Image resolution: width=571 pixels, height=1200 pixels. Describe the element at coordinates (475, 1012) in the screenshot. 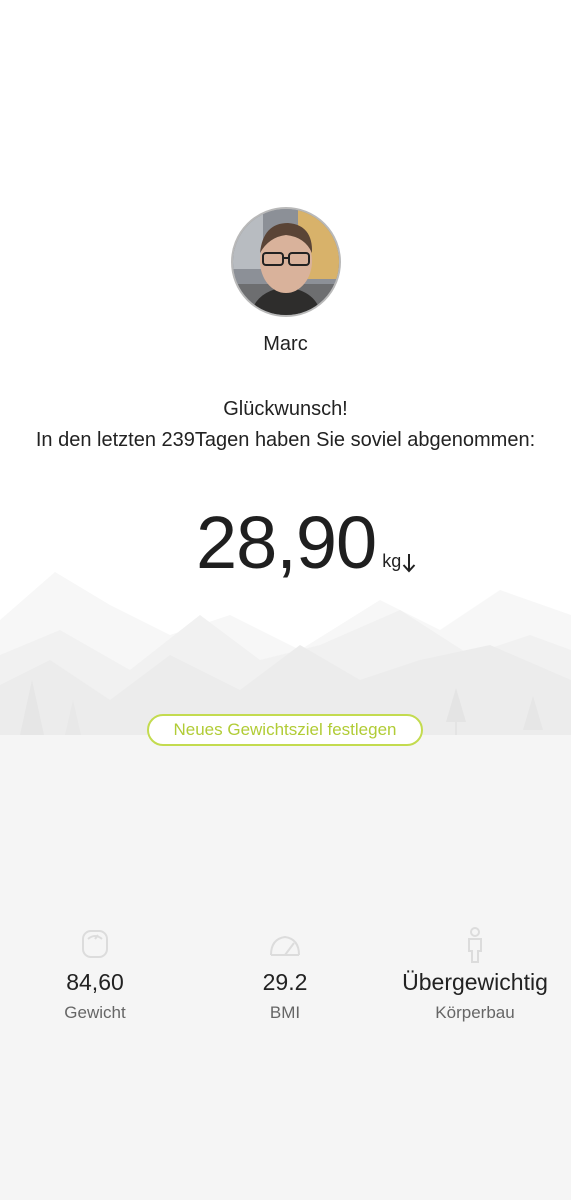

I see `body-type-label: Körperbau` at that location.